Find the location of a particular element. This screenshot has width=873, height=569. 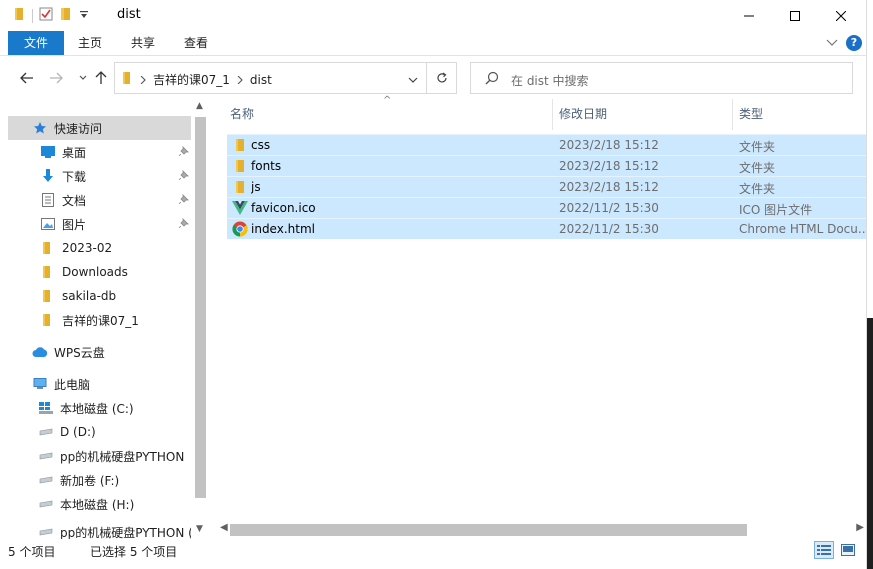

nav-label: 本地磁盘 (H:) is located at coordinates (97, 504).